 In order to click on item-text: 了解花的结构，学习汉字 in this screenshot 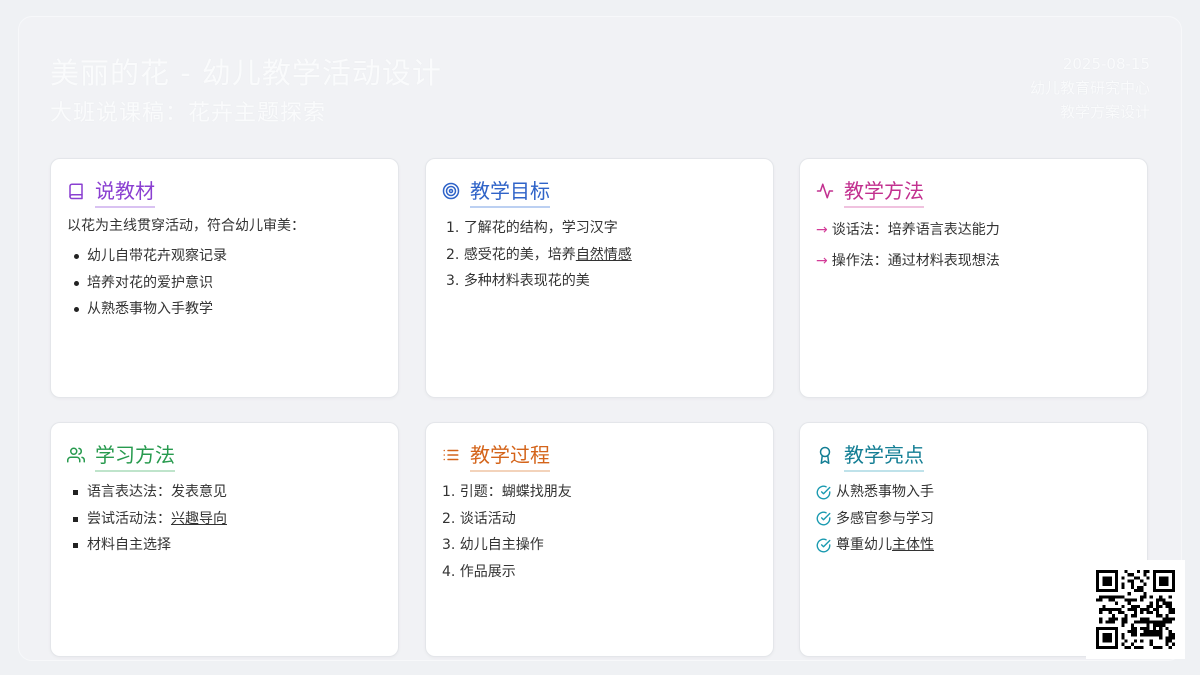, I will do `click(540, 228)`.